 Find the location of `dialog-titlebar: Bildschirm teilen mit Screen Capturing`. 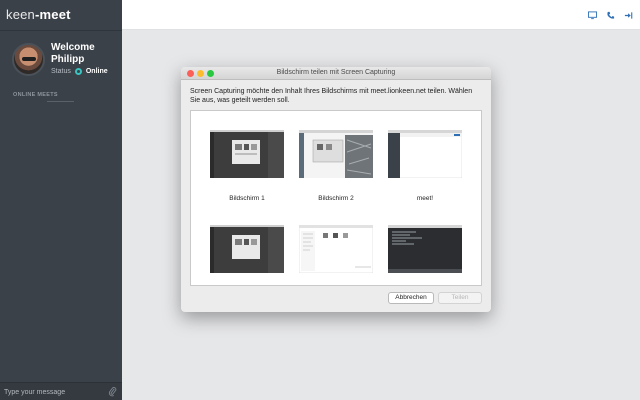

dialog-titlebar: Bildschirm teilen mit Screen Capturing is located at coordinates (336, 73).